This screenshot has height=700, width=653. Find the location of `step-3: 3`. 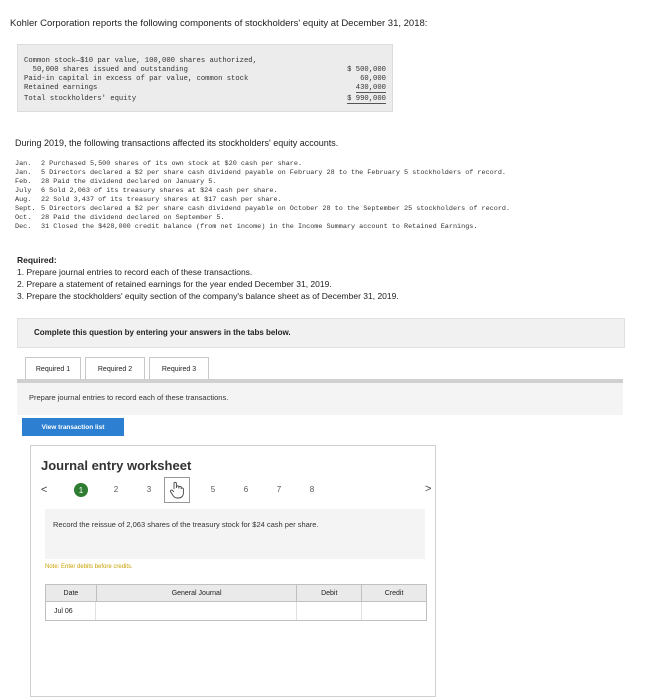

step-3: 3 is located at coordinates (149, 489).